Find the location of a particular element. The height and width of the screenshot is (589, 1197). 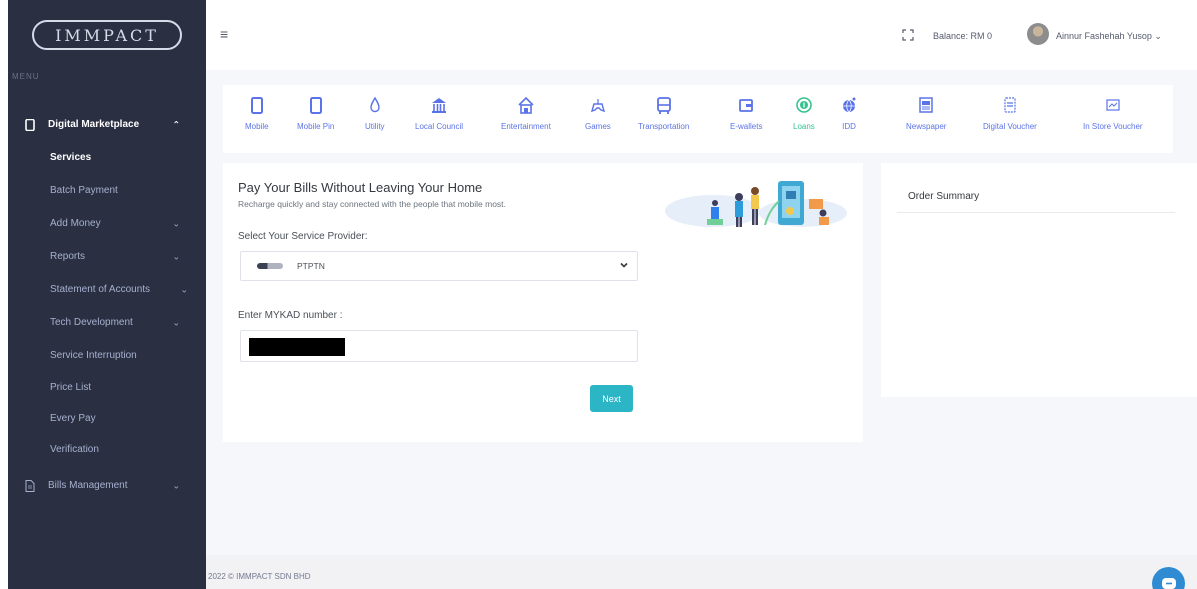

bus-icon is located at coordinates (663, 105).